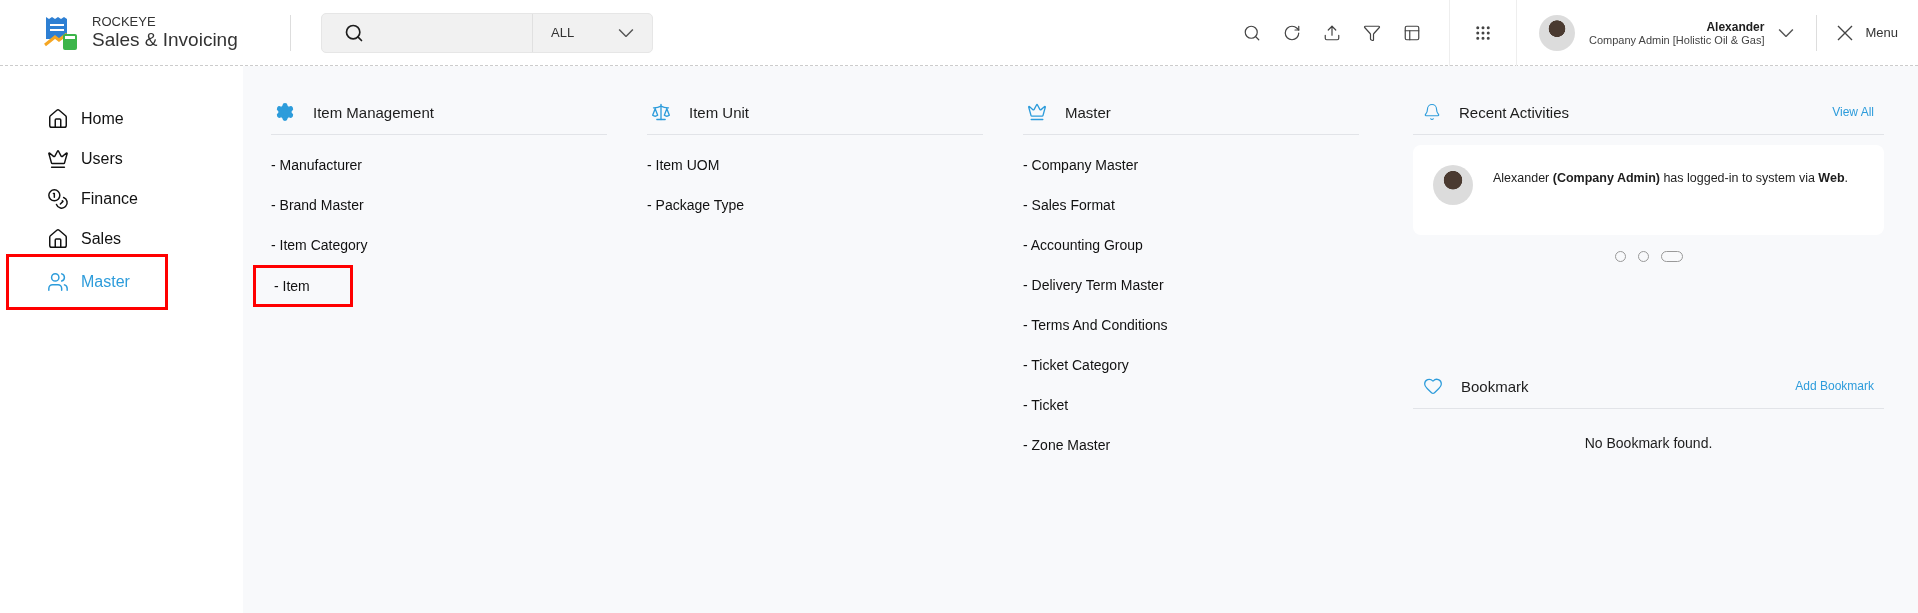  What do you see at coordinates (1677, 39) in the screenshot?
I see `user-role: Company Admin [Holistic Oil & Gas]` at bounding box center [1677, 39].